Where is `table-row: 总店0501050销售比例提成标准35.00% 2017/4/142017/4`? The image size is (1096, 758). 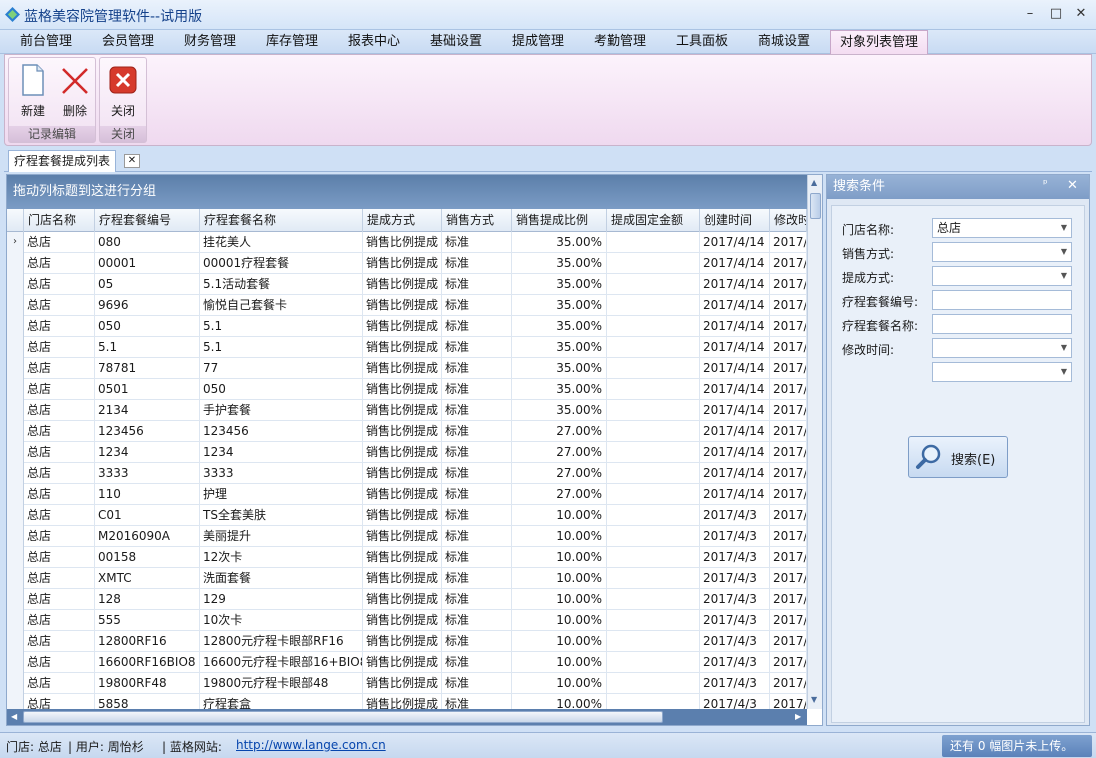
table-row: 总店0501050销售比例提成标准35.00% 2017/4/142017/4 is located at coordinates (407, 389).